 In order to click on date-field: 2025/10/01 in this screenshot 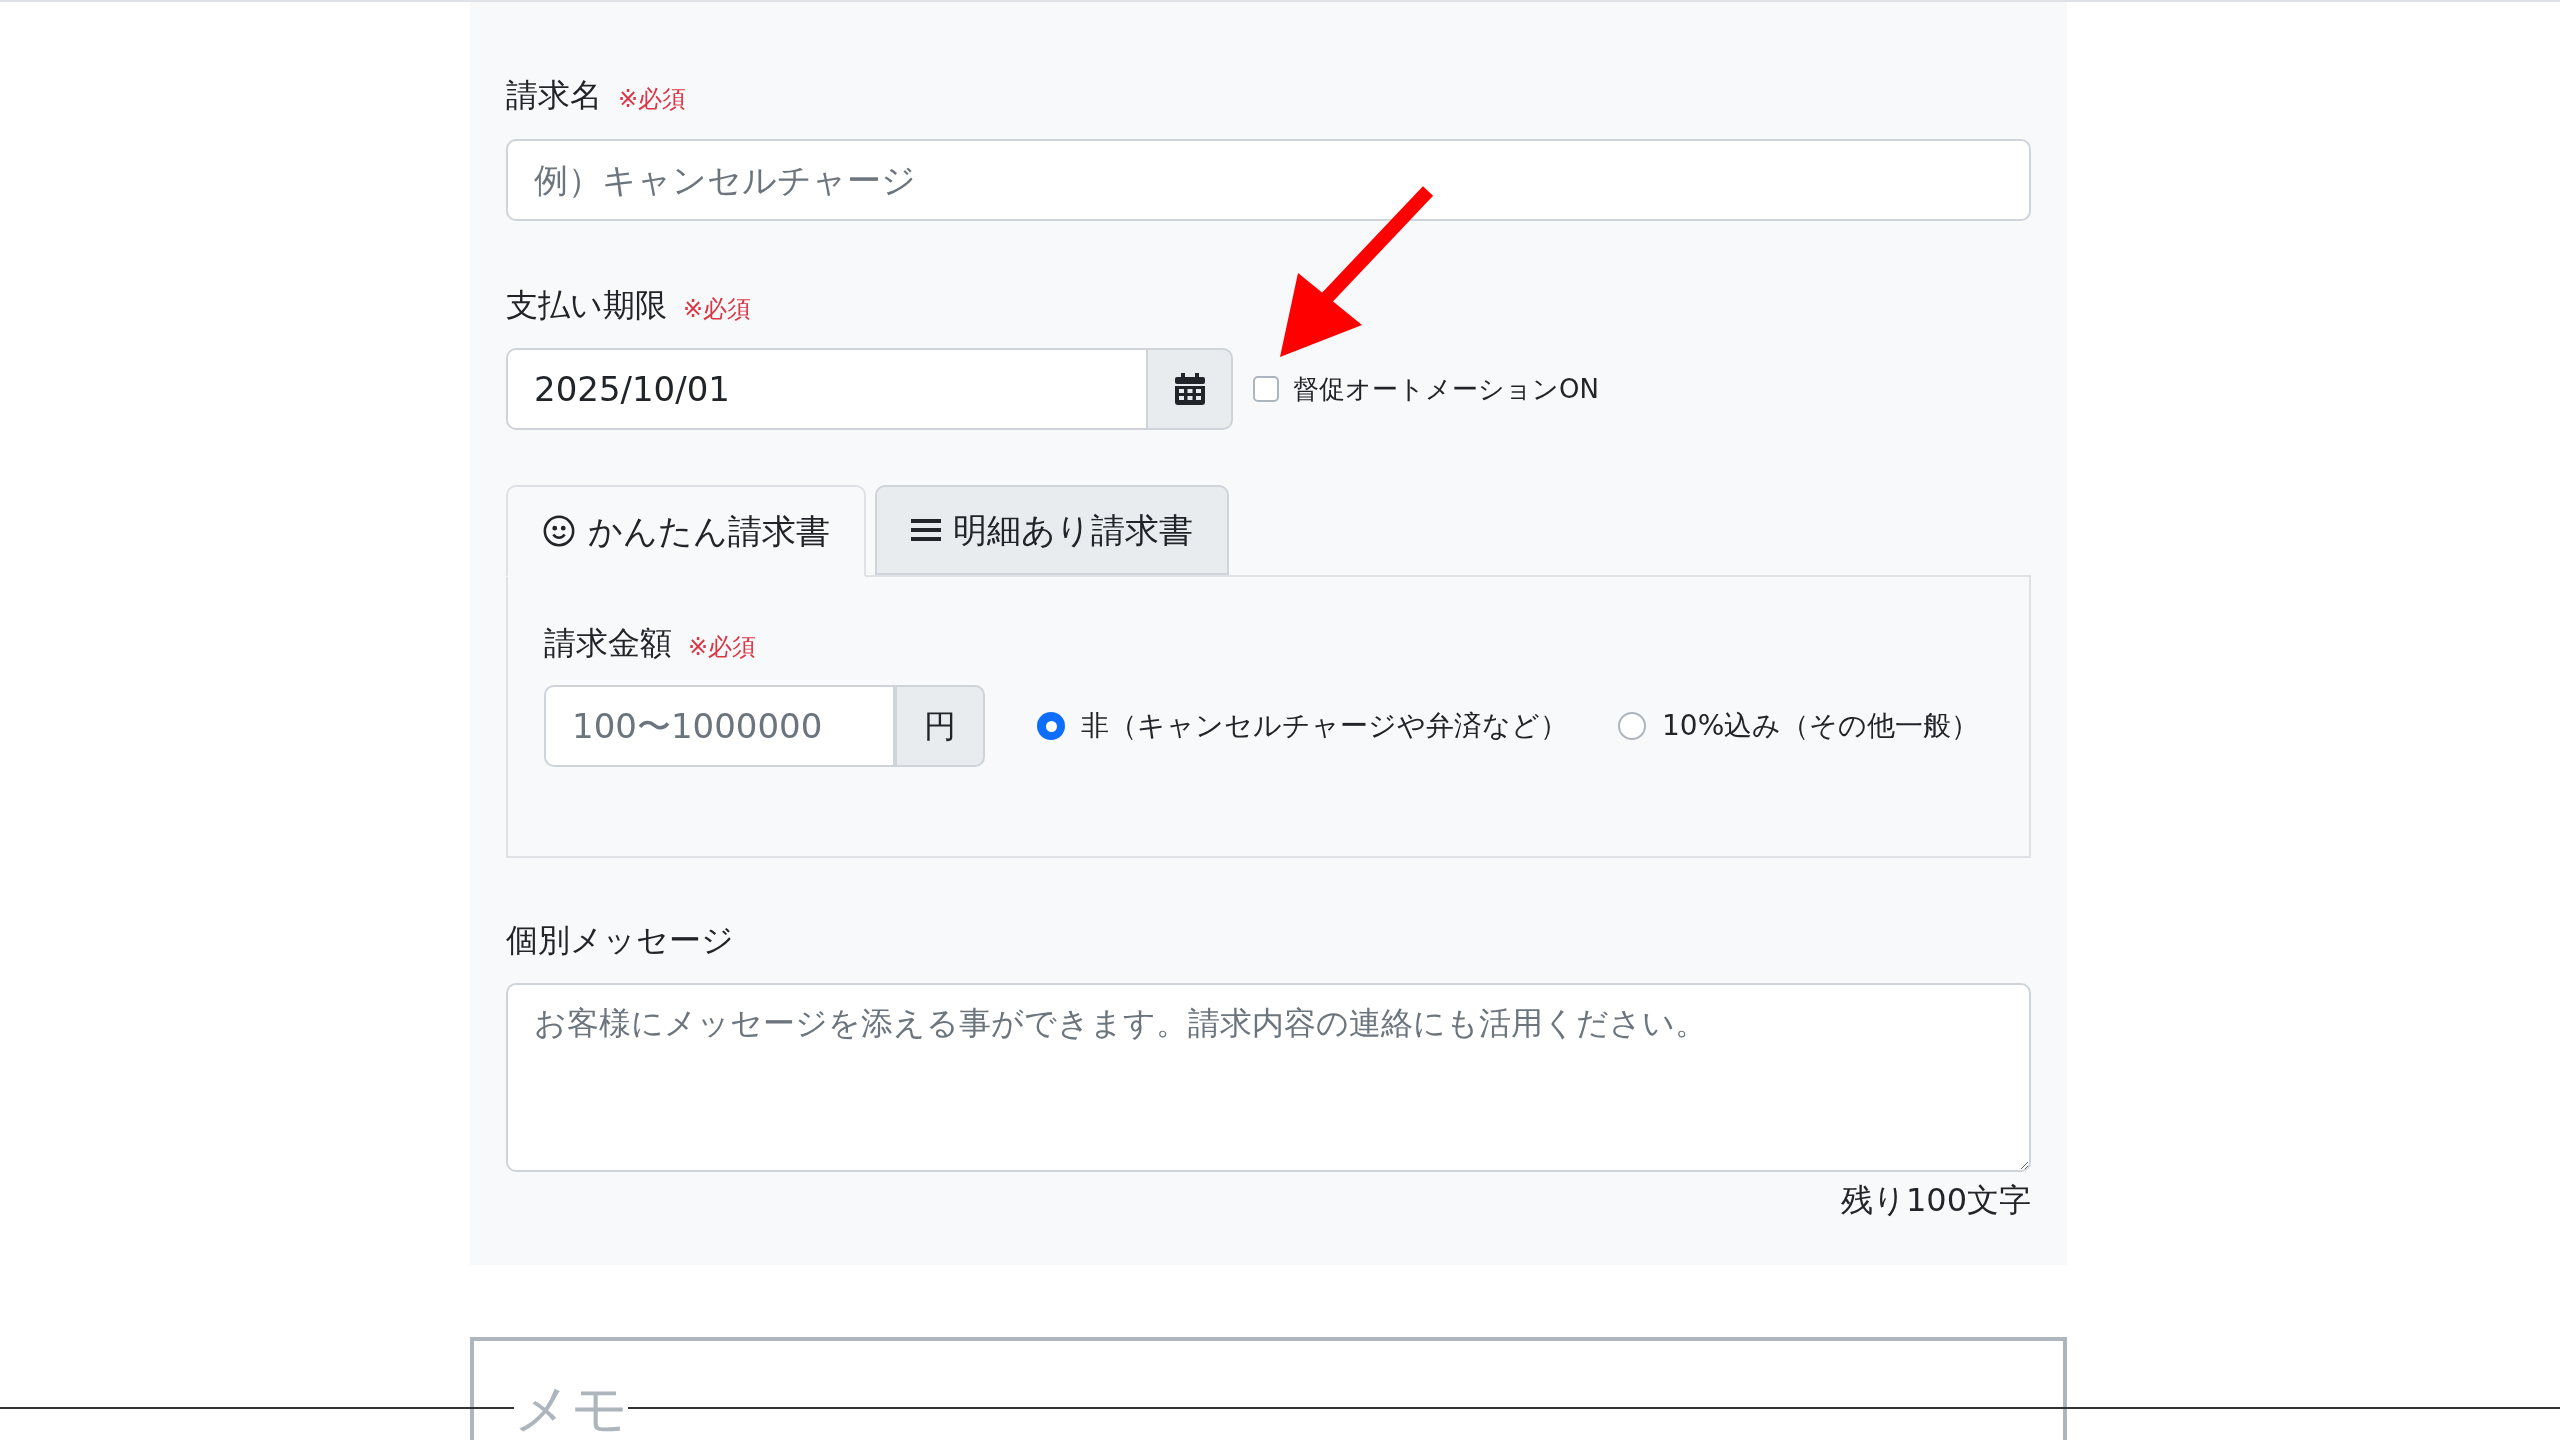, I will do `click(827, 389)`.